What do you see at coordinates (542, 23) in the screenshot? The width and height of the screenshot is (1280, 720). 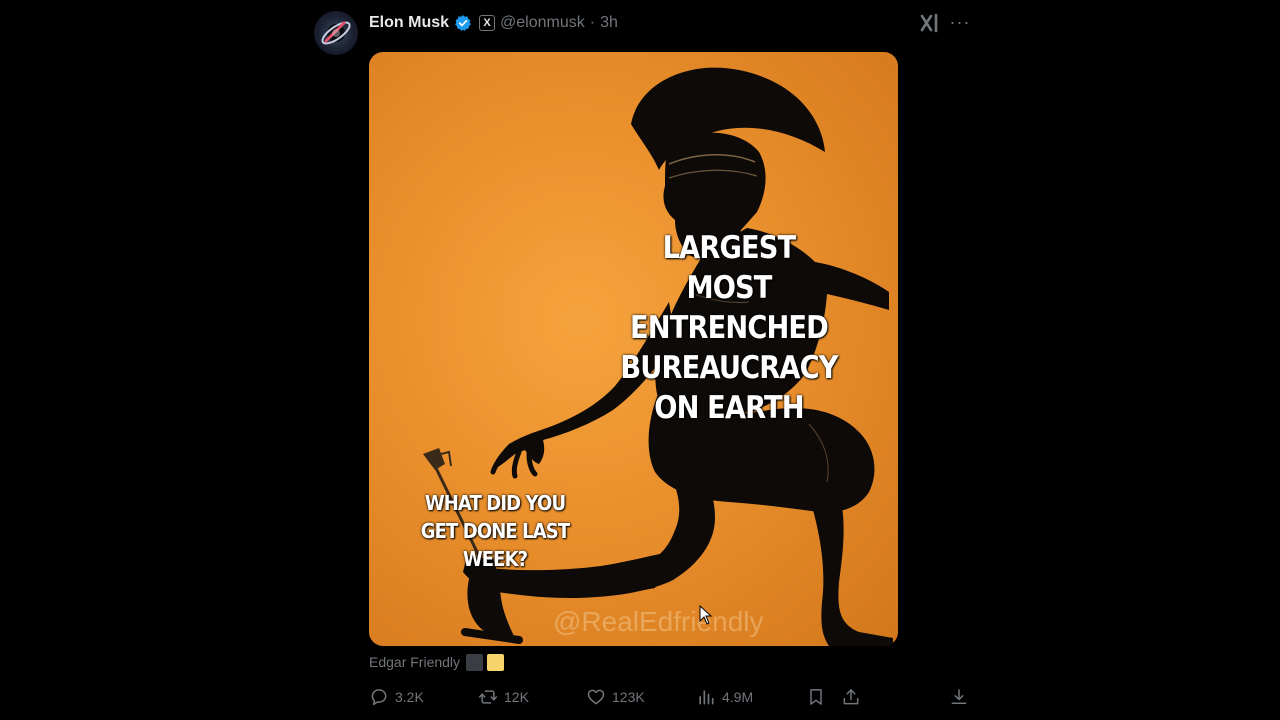 I see `author-handle: @elonmusk` at bounding box center [542, 23].